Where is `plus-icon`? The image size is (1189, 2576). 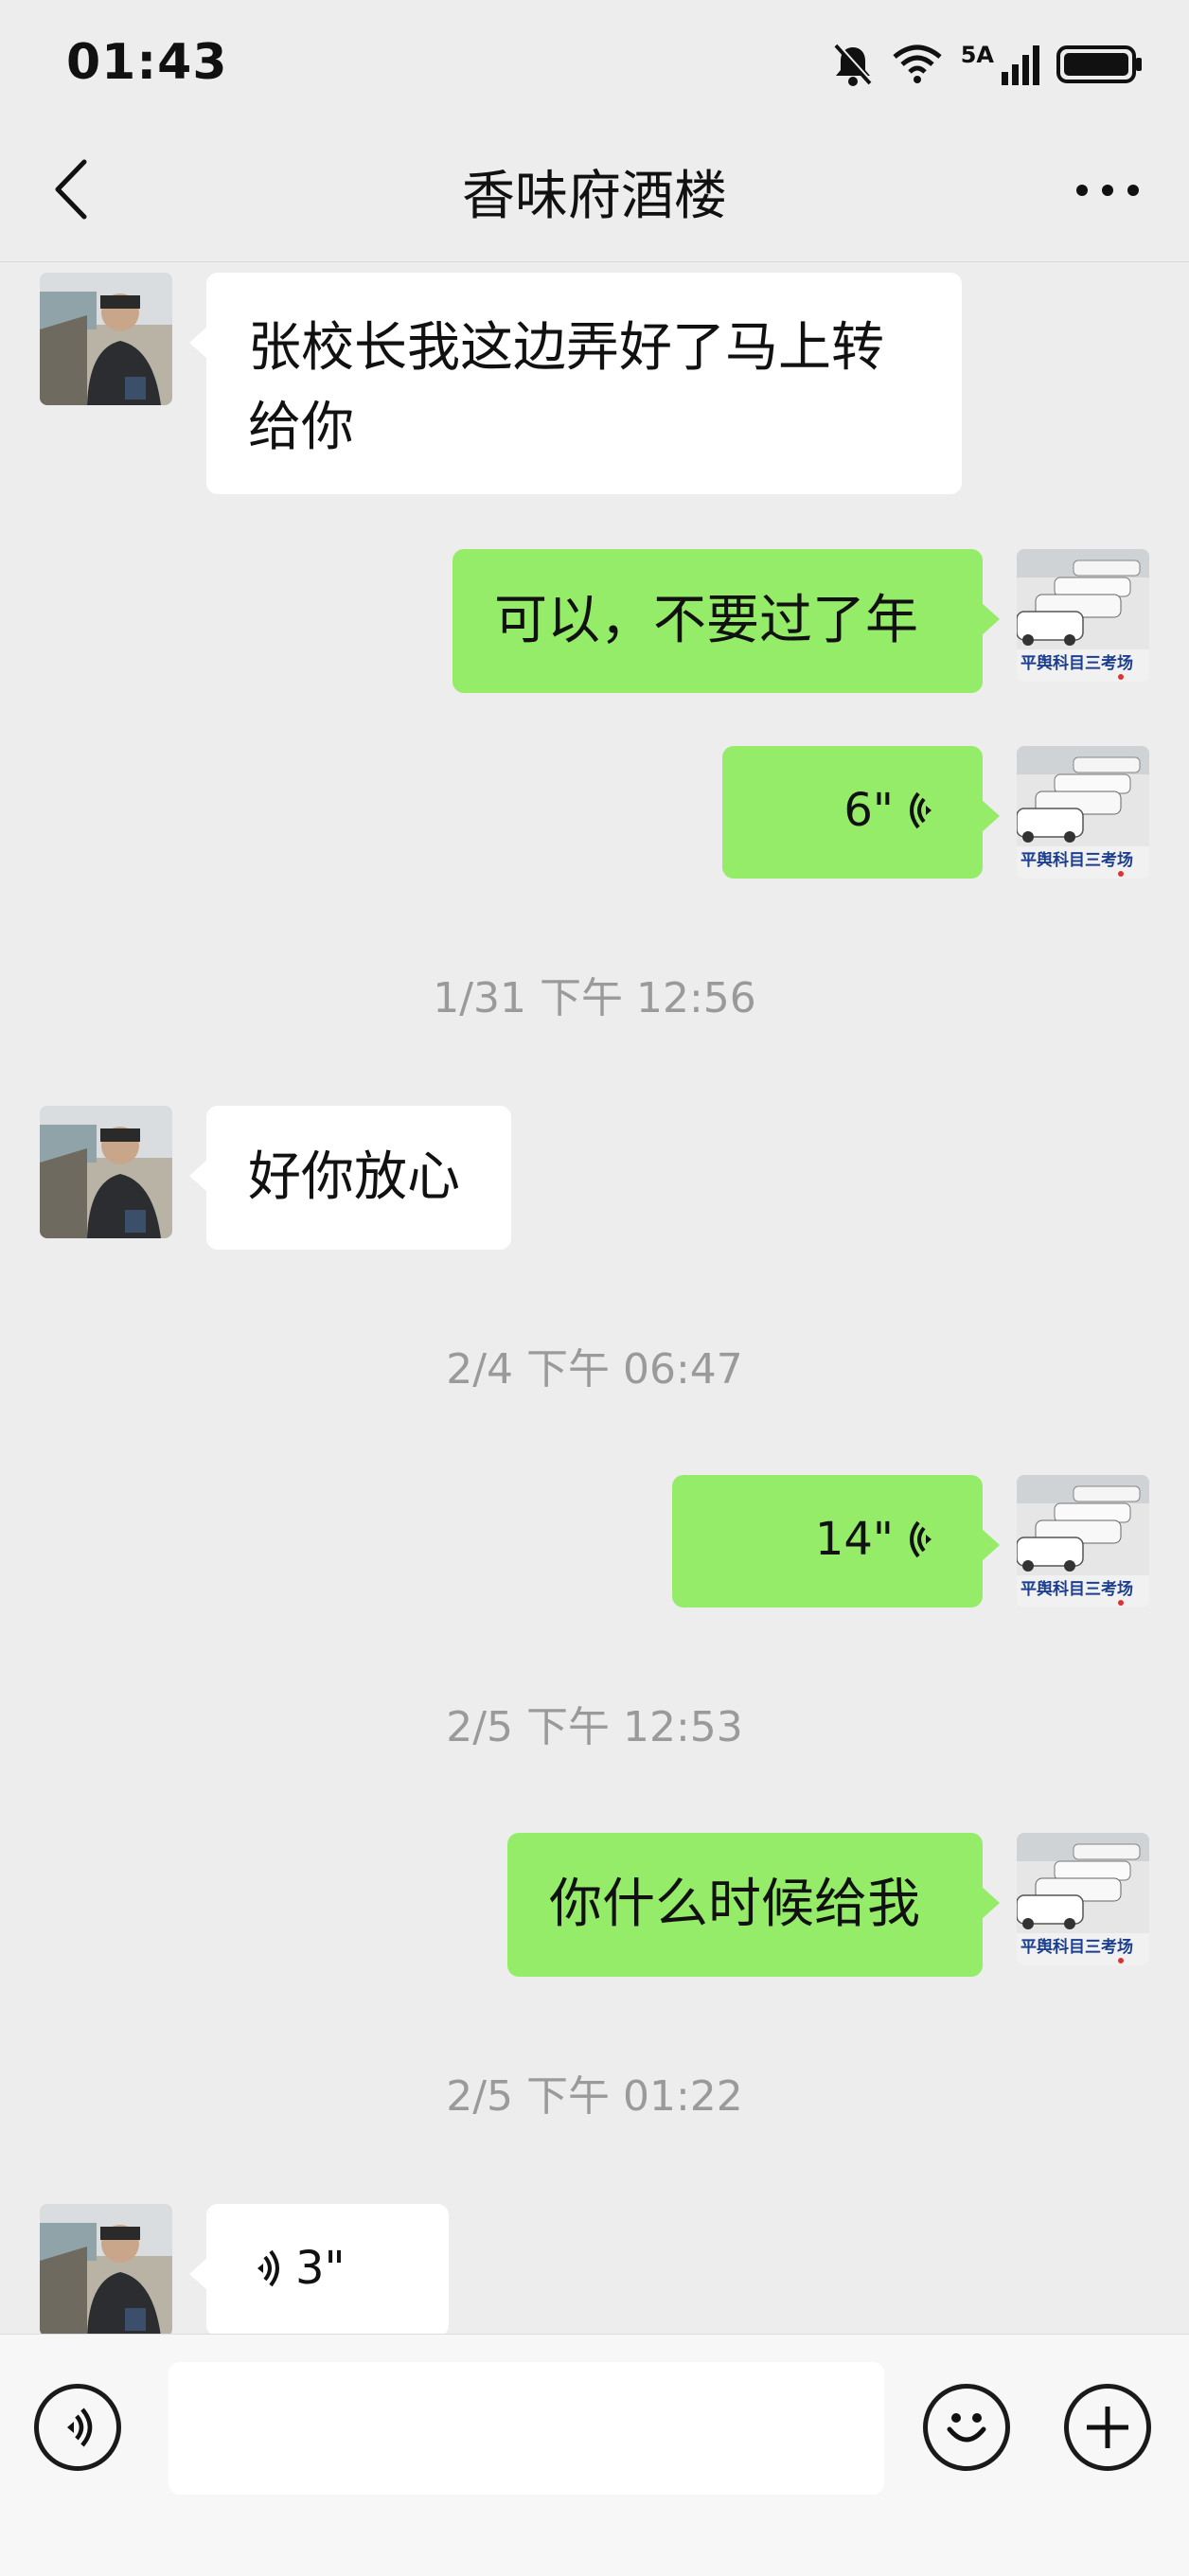 plus-icon is located at coordinates (1107, 2428).